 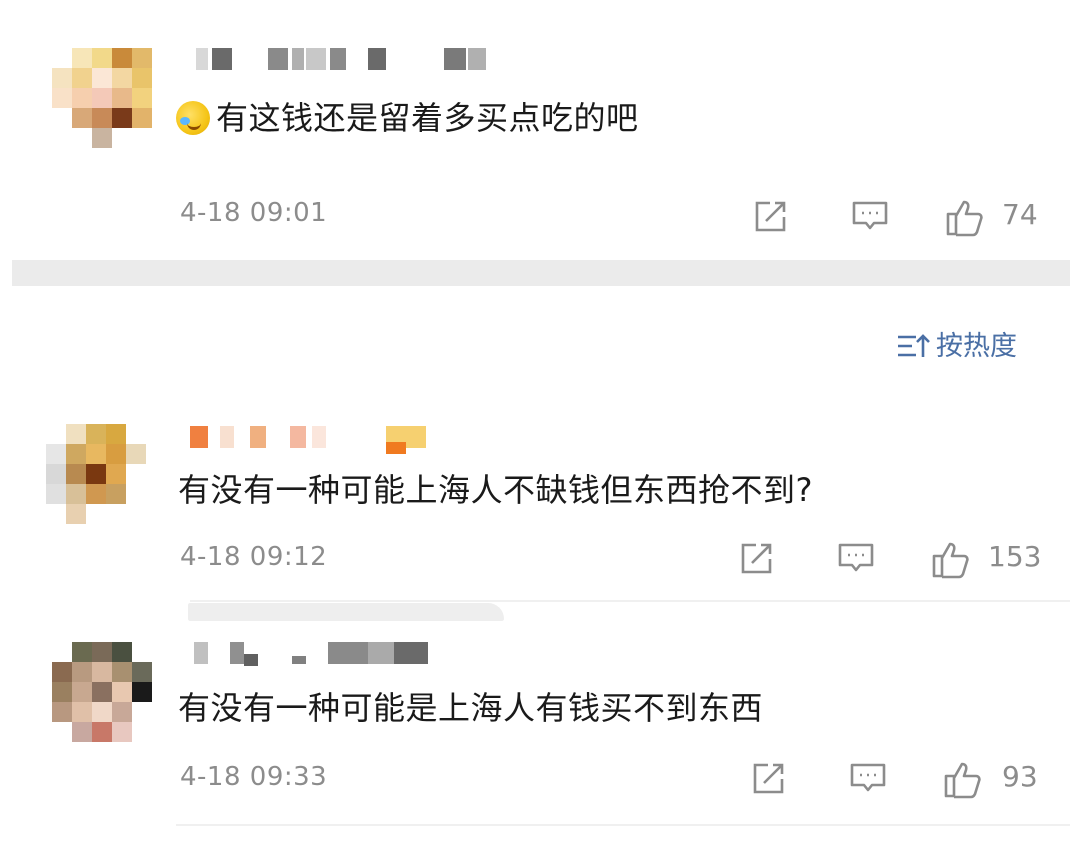 What do you see at coordinates (193, 118) in the screenshot?
I see `laughing-crying-emoji-icon` at bounding box center [193, 118].